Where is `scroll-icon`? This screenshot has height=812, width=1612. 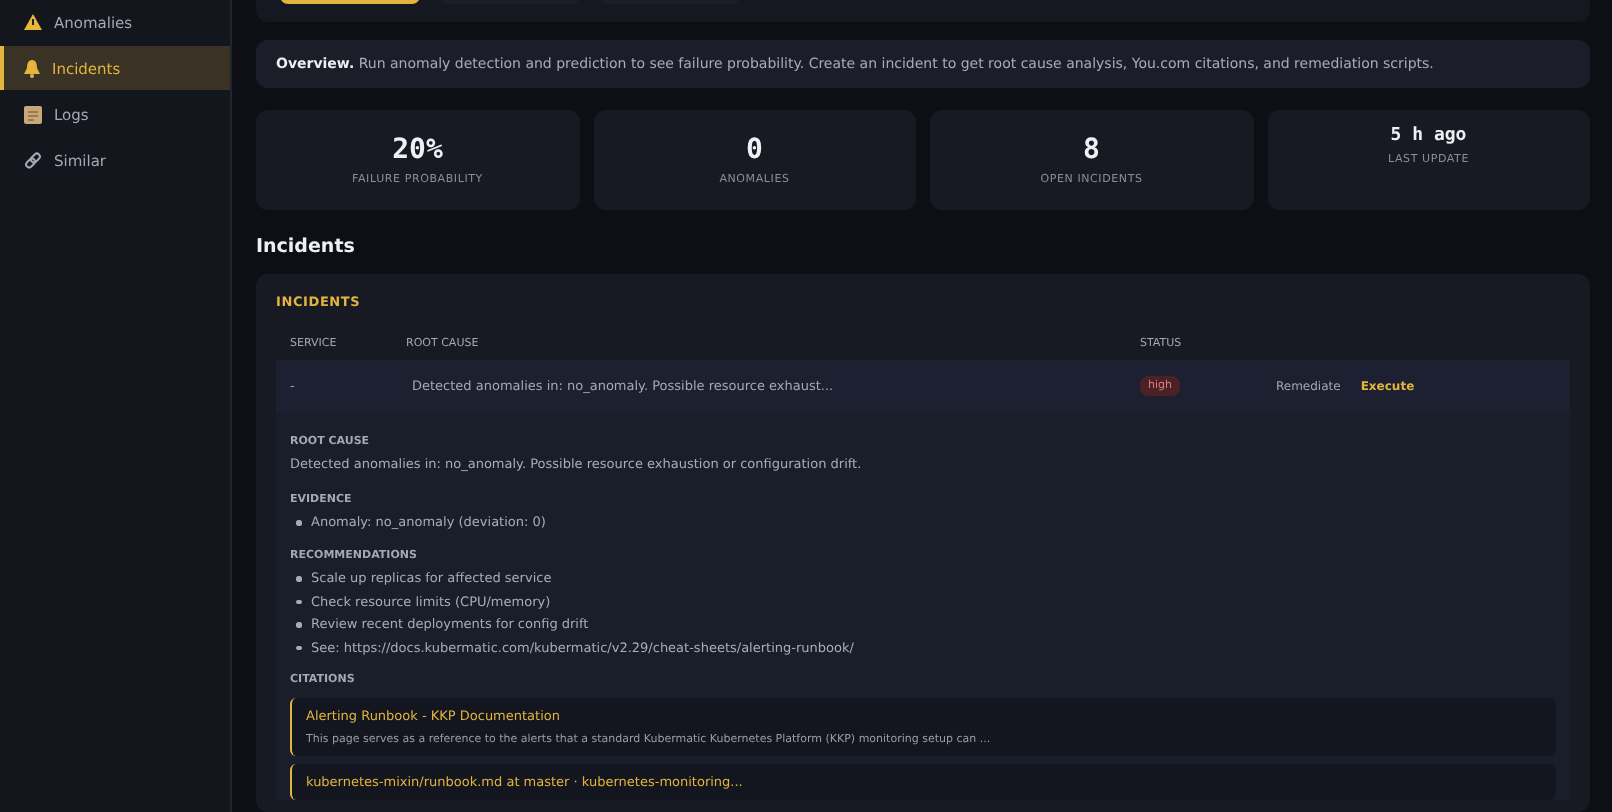 scroll-icon is located at coordinates (33, 114).